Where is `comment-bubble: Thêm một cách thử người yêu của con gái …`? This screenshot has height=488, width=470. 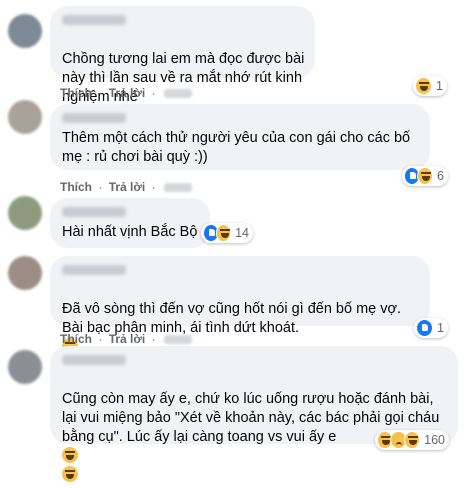
comment-bubble: Thêm một cách thử người yêu của con gái … is located at coordinates (240, 137).